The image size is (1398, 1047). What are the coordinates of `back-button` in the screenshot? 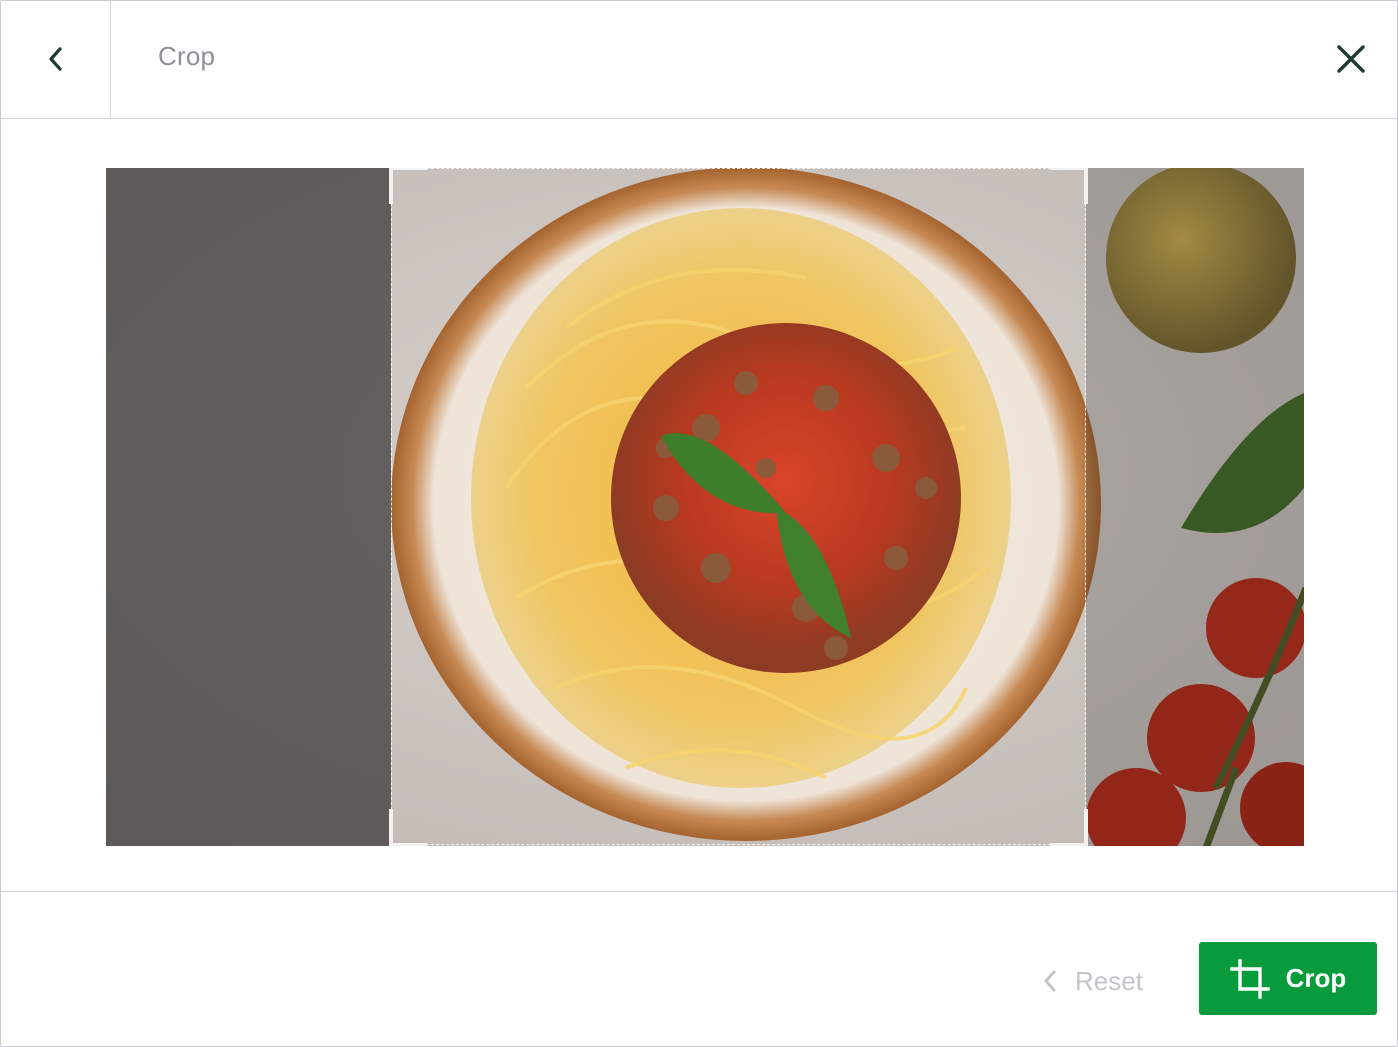 It's located at (56, 59).